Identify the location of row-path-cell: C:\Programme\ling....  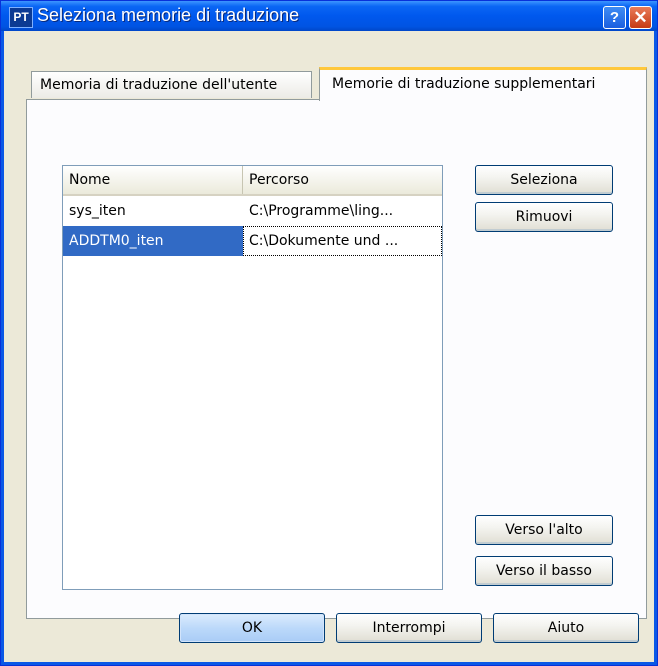
(321, 211).